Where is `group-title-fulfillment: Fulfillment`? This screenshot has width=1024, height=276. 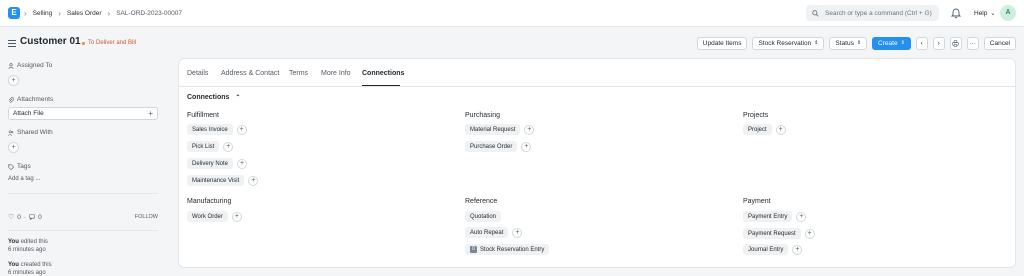 group-title-fulfillment: Fulfillment is located at coordinates (203, 115).